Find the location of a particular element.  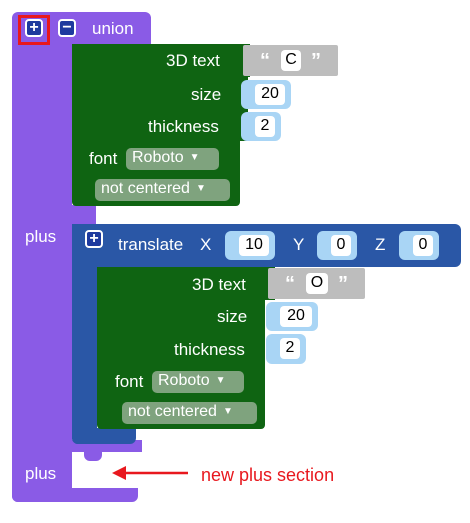

y-label: Y is located at coordinates (299, 244).